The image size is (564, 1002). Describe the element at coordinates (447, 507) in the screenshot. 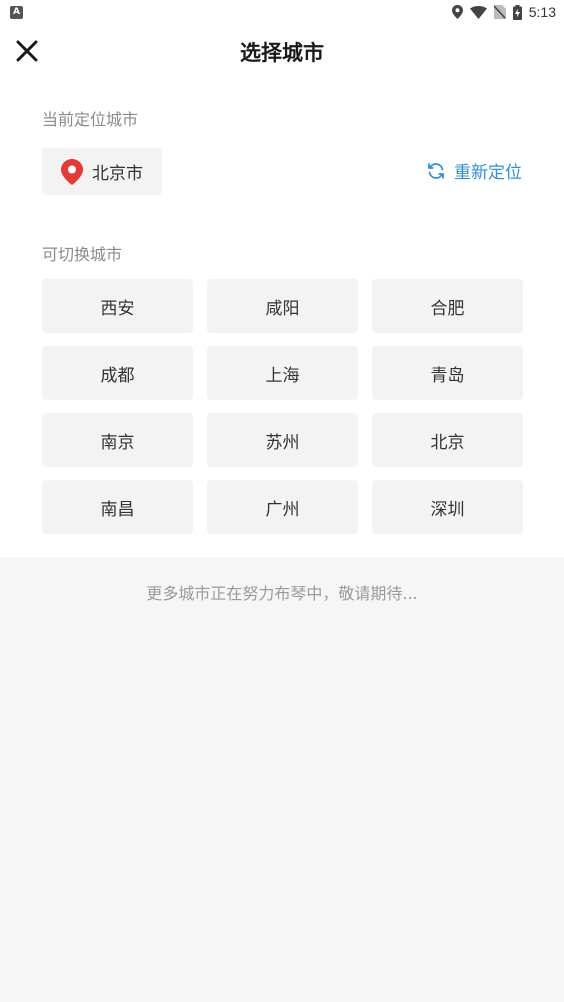

I see `city-button: 深圳` at that location.